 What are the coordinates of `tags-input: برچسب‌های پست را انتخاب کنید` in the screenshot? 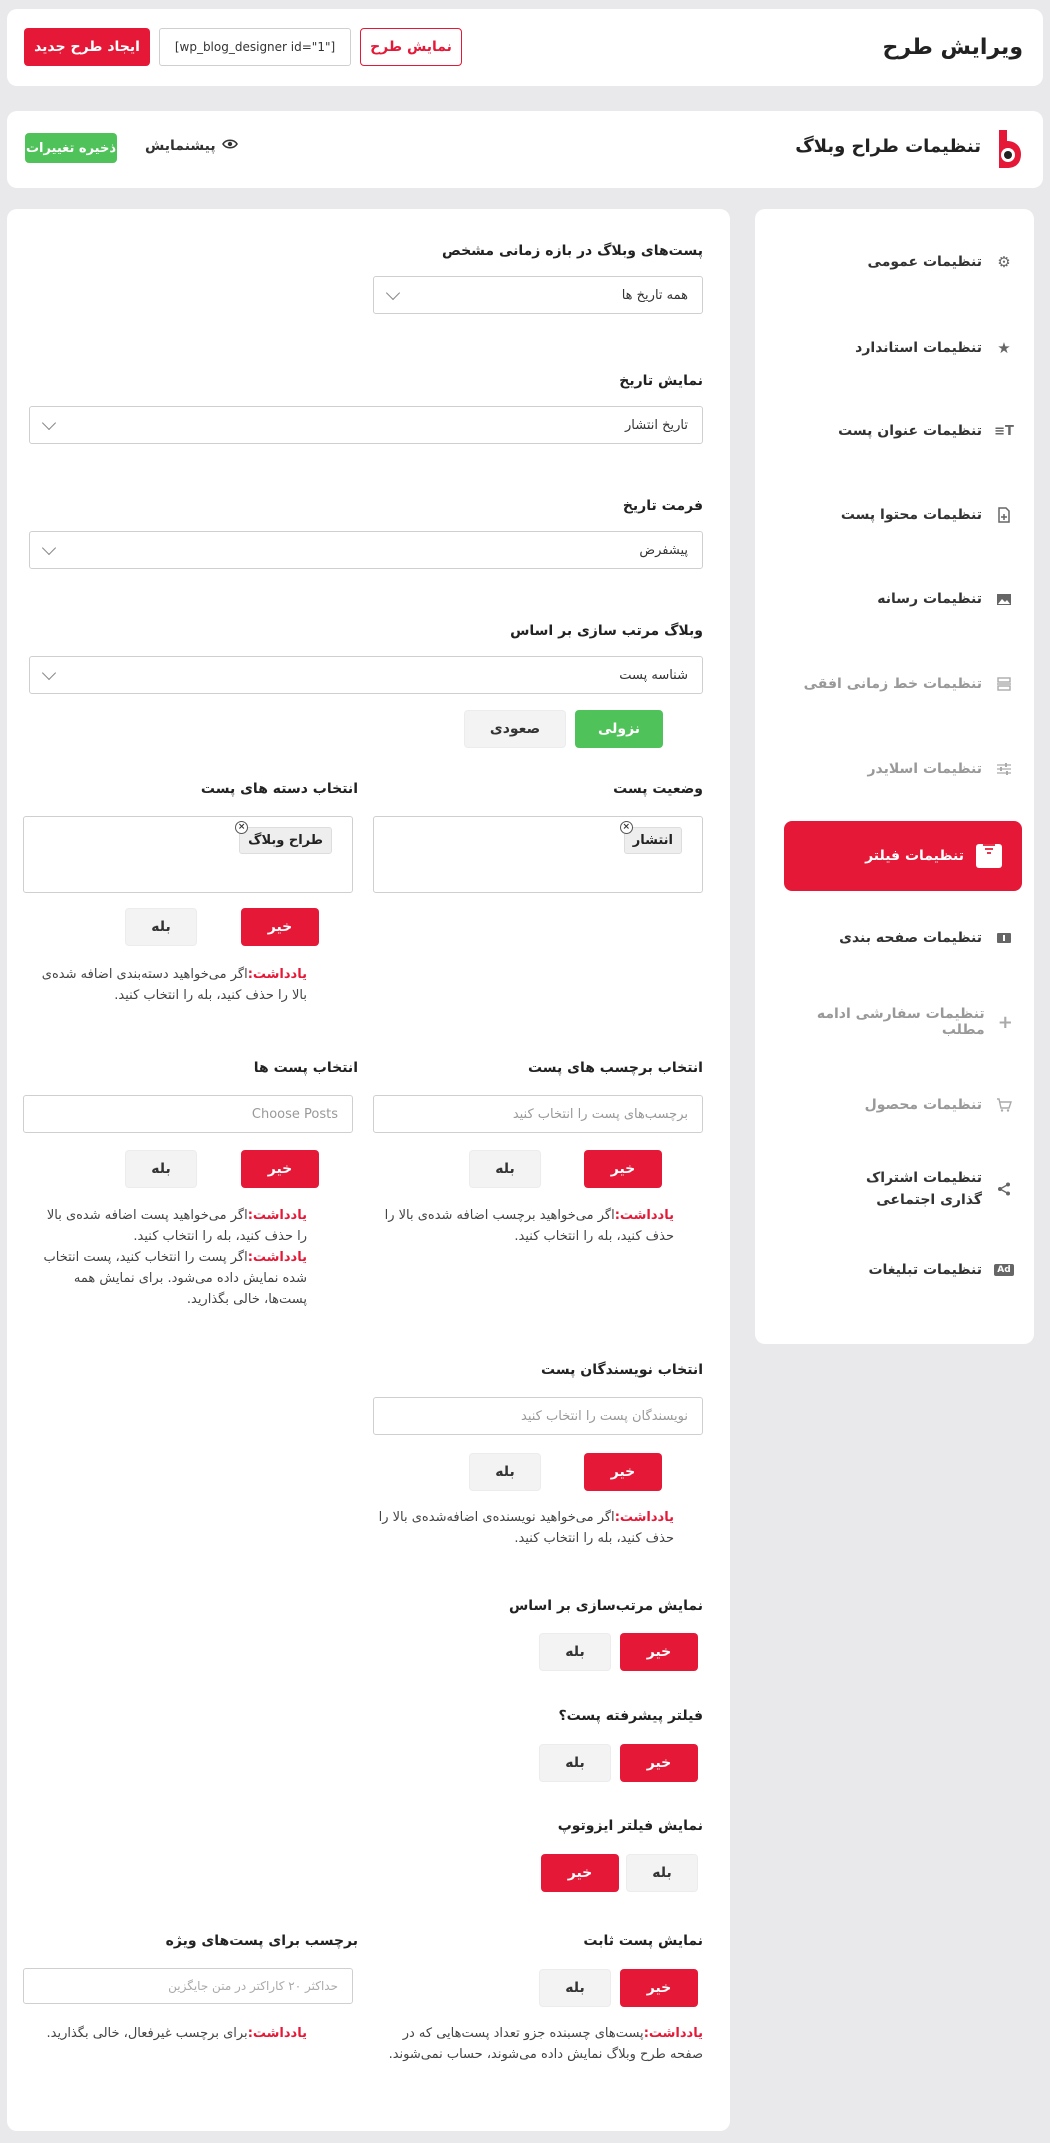 It's located at (538, 1114).